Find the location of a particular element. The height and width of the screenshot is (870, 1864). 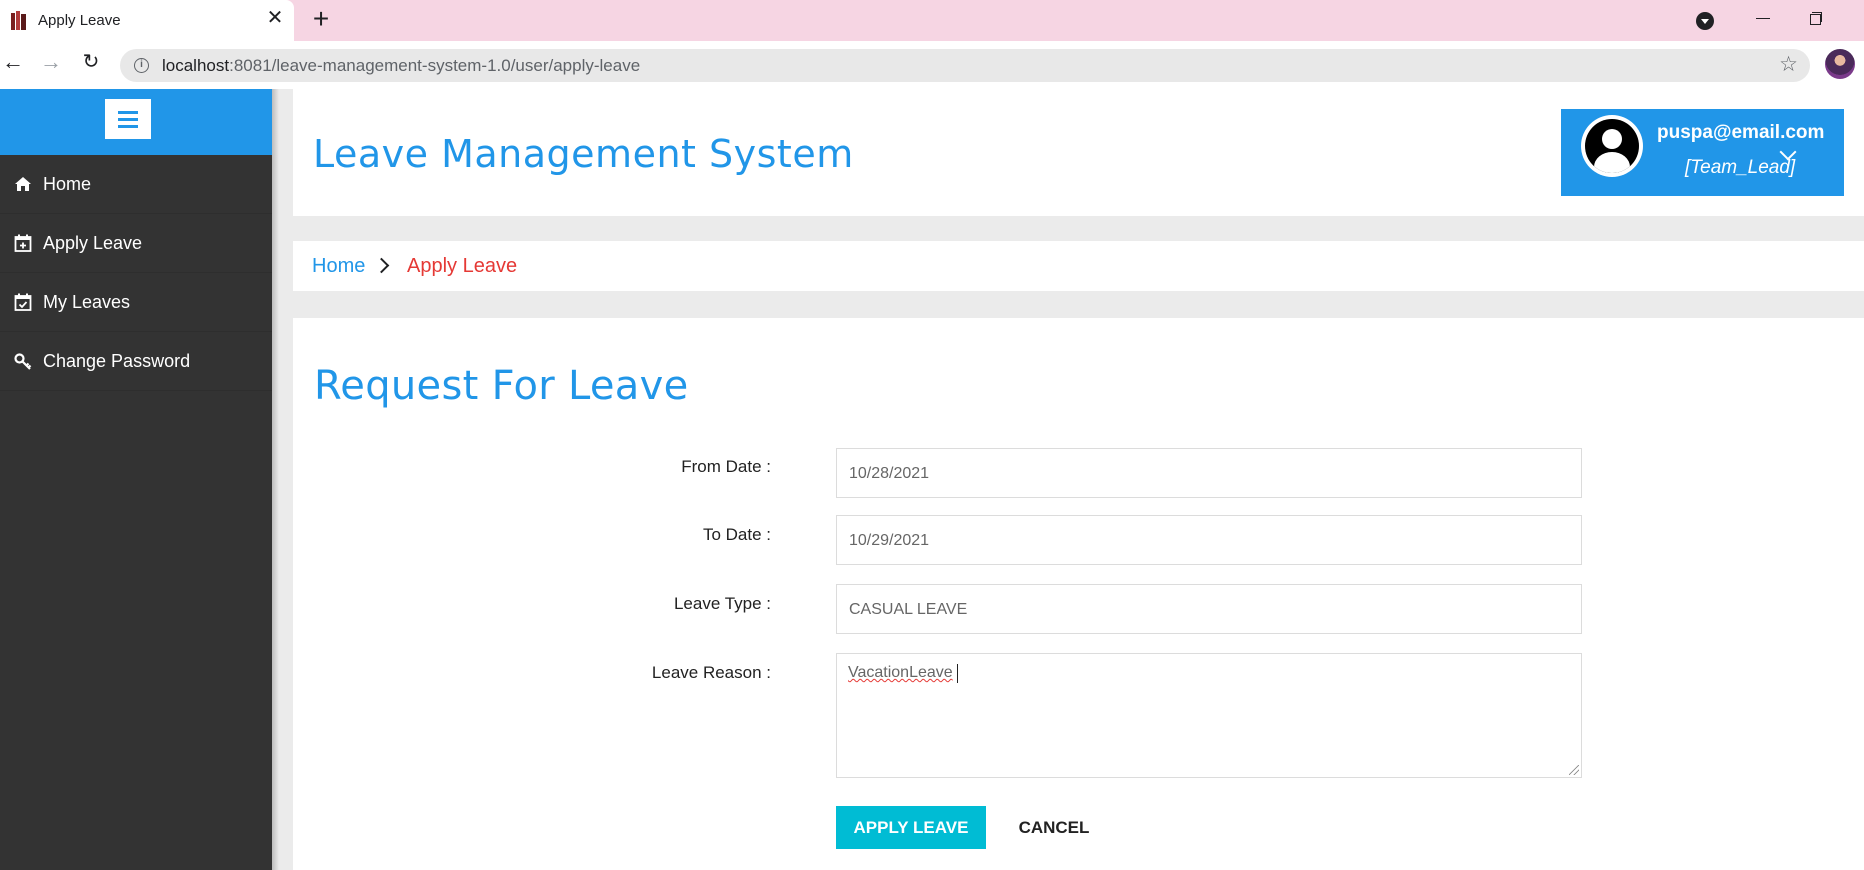

to-date-value: 10/29/2021 is located at coordinates (889, 540).